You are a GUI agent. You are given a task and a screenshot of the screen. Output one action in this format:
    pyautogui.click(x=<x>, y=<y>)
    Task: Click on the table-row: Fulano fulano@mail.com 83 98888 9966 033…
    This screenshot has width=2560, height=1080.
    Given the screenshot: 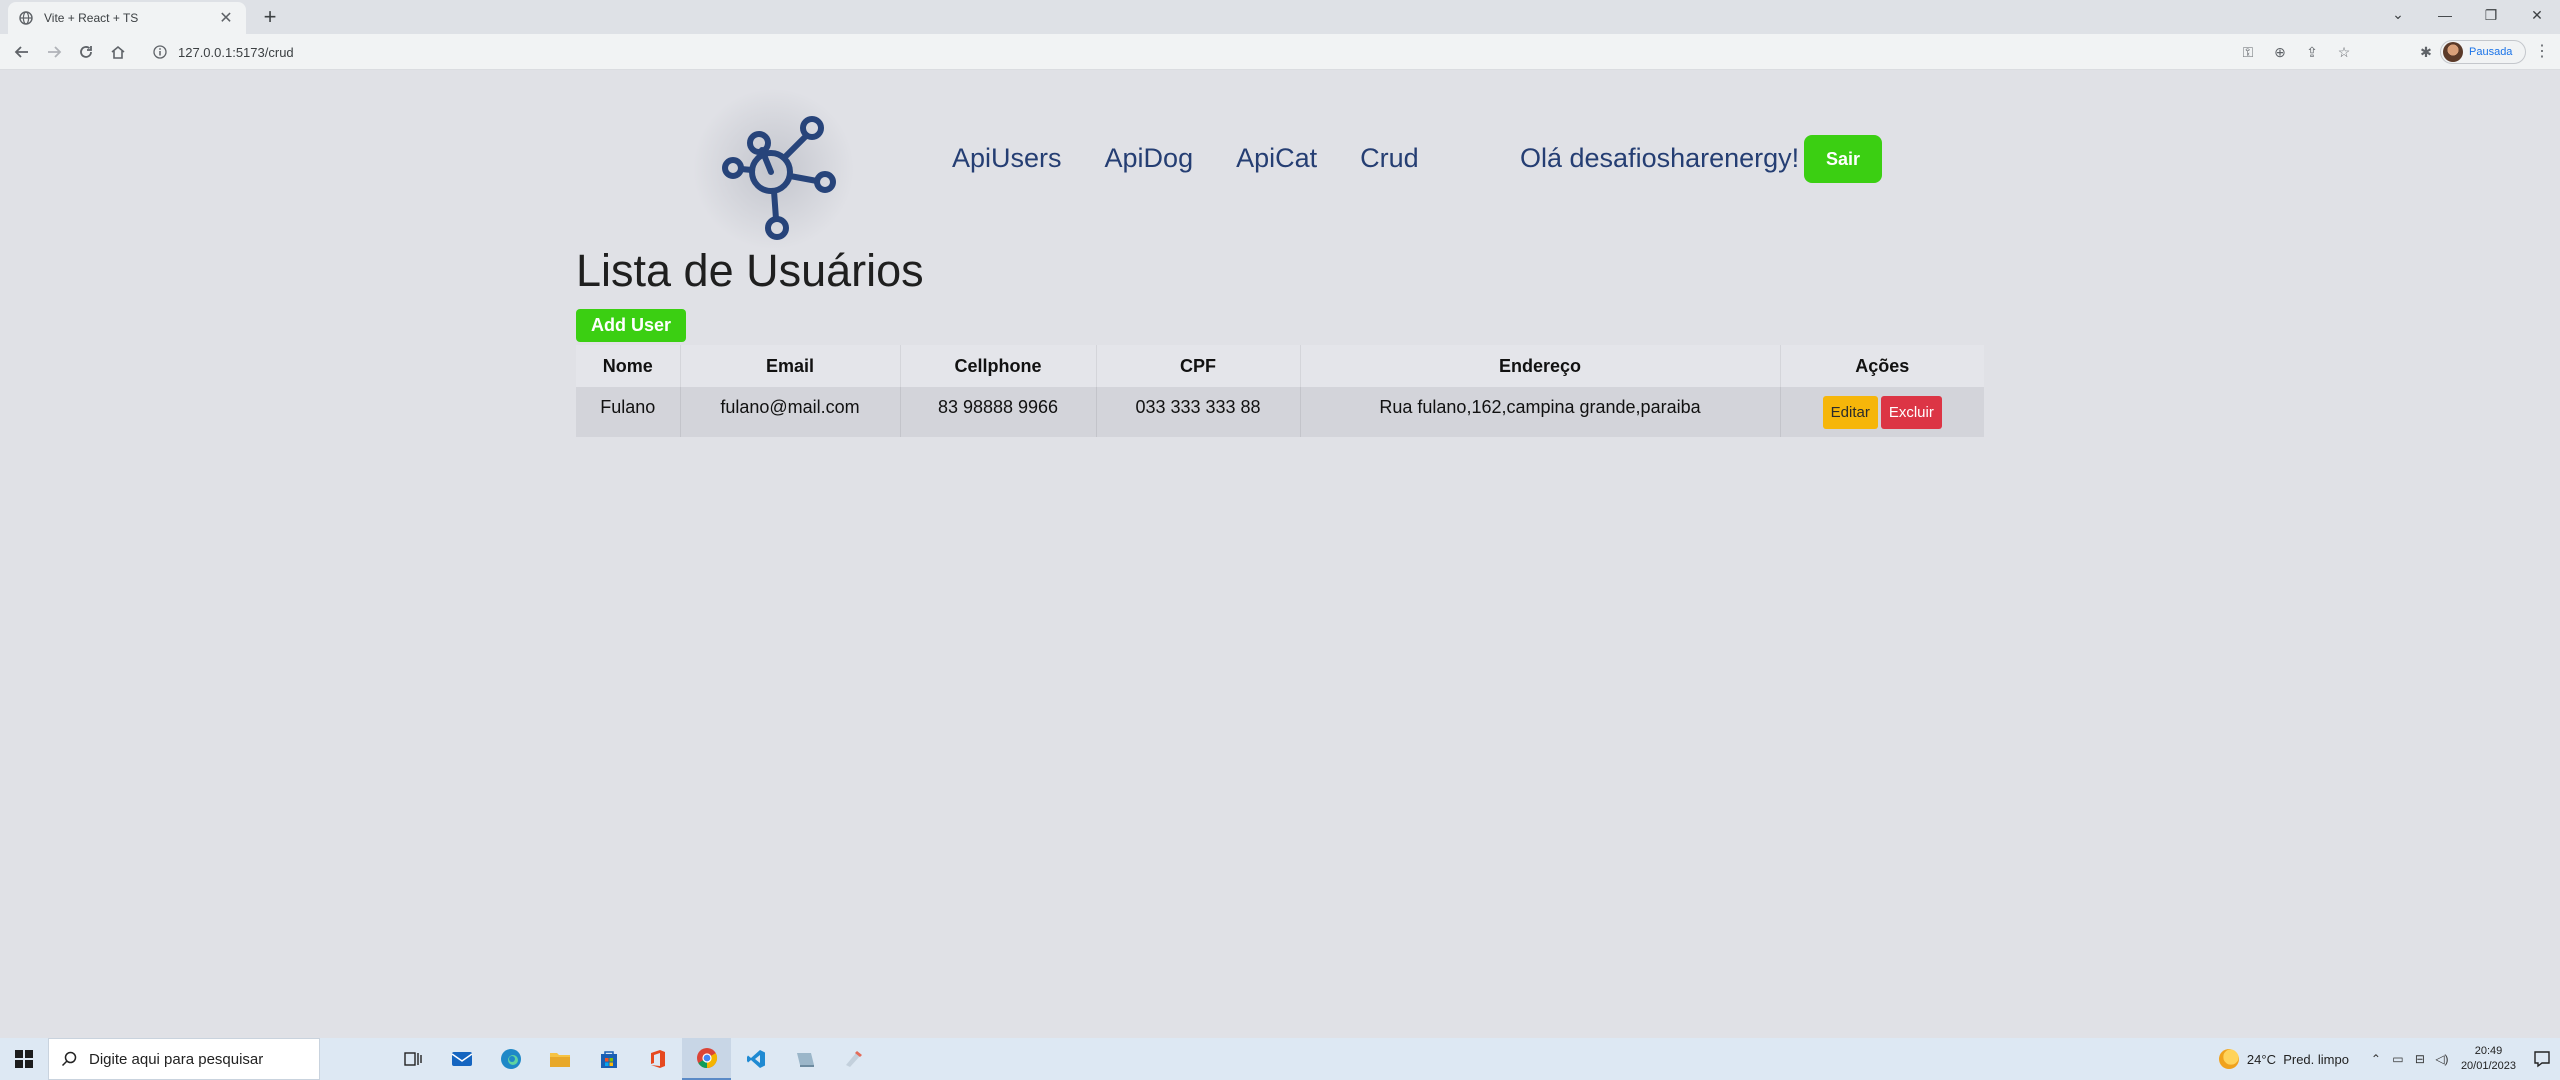 What is the action you would take?
    pyautogui.click(x=1280, y=412)
    